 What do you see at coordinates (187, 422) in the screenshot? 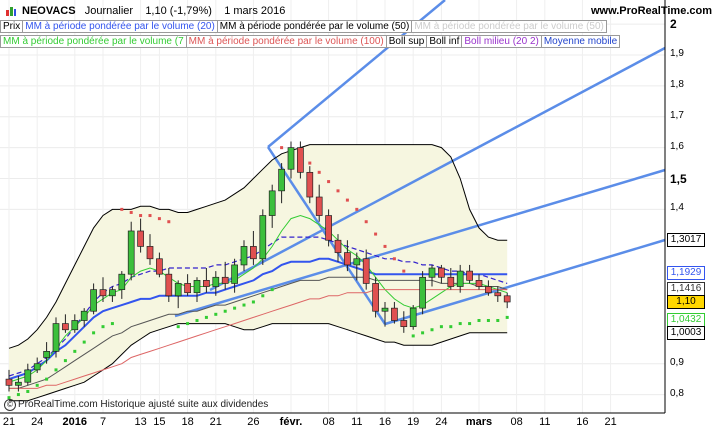
I see `x-tick-label: 18` at bounding box center [187, 422].